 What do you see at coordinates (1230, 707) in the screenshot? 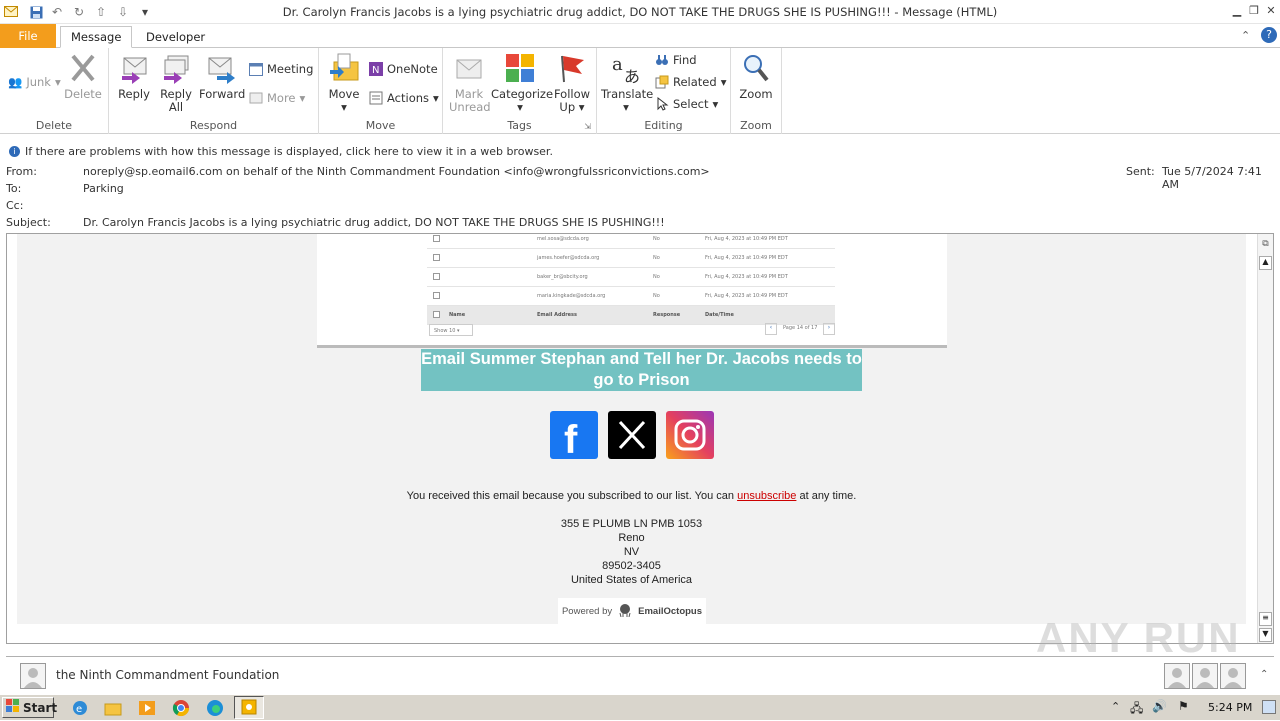
I see `clock: 5:24 PM` at bounding box center [1230, 707].